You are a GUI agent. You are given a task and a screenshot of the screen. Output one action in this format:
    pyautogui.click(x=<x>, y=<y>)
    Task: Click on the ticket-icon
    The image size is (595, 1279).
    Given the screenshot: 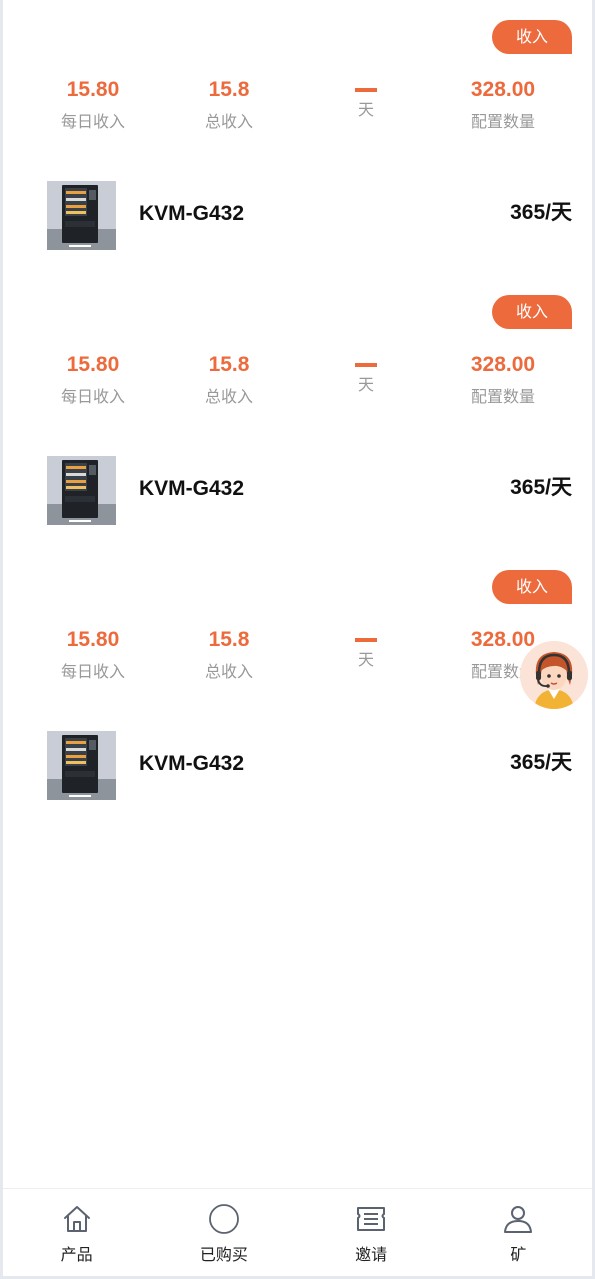 What is the action you would take?
    pyautogui.click(x=371, y=1219)
    